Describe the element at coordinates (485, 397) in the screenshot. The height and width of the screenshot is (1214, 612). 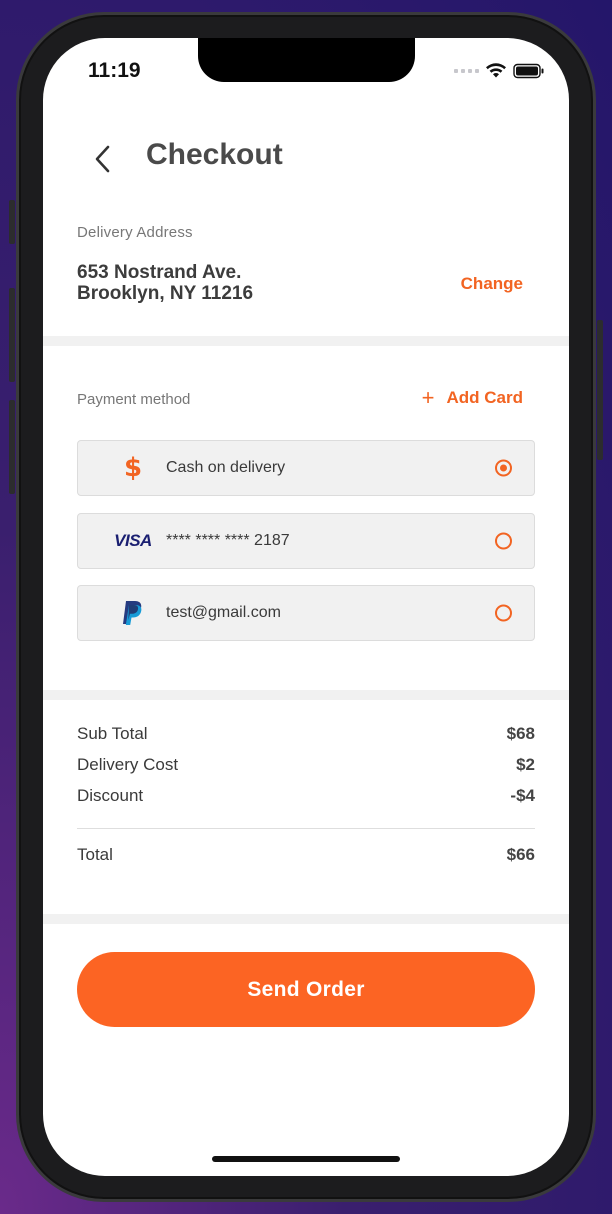
I see `add-card-label: Add Card` at that location.